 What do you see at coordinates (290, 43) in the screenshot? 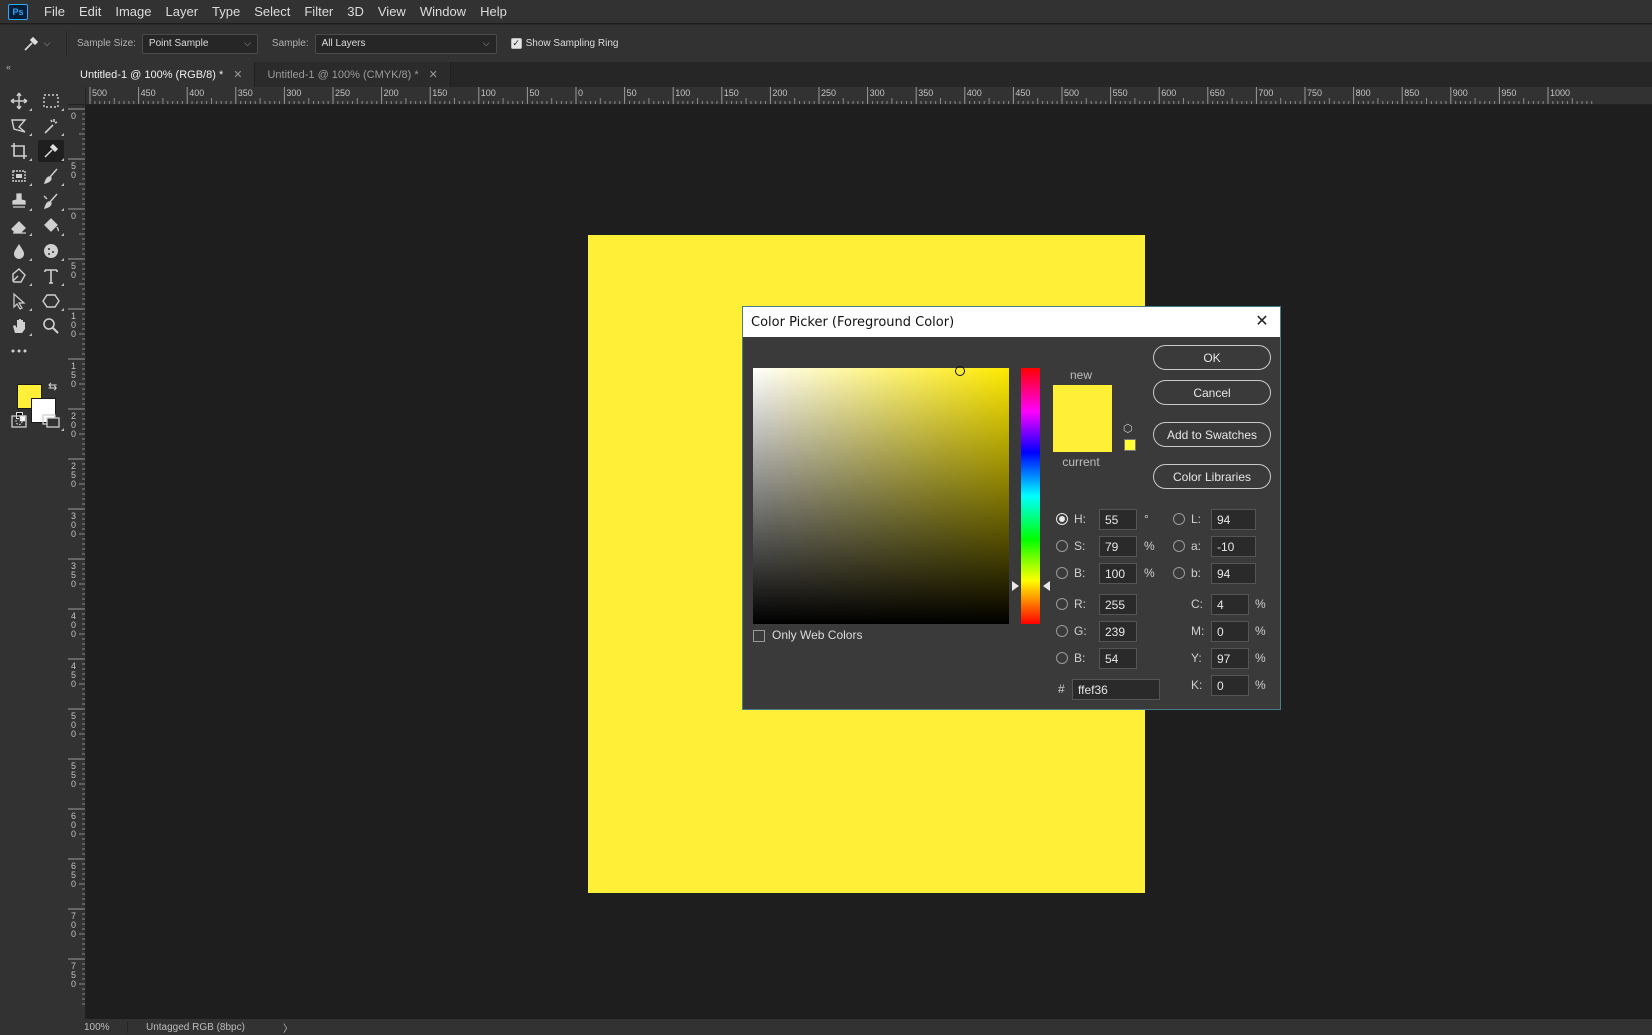
I see `sample-label: Sample:` at bounding box center [290, 43].